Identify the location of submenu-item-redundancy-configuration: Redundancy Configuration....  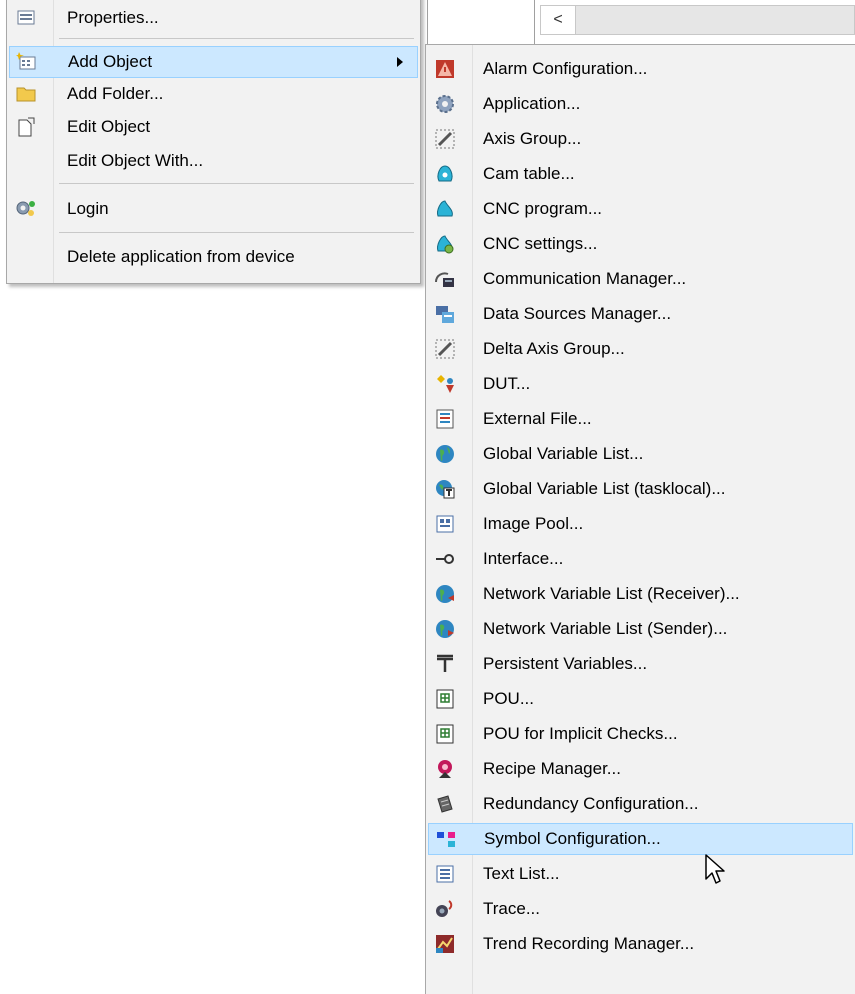
(640, 804).